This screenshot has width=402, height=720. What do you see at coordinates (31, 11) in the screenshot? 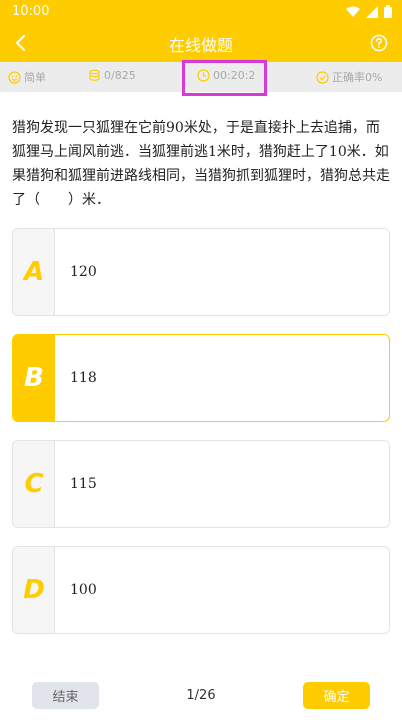
I see `status-time: 10:00` at bounding box center [31, 11].